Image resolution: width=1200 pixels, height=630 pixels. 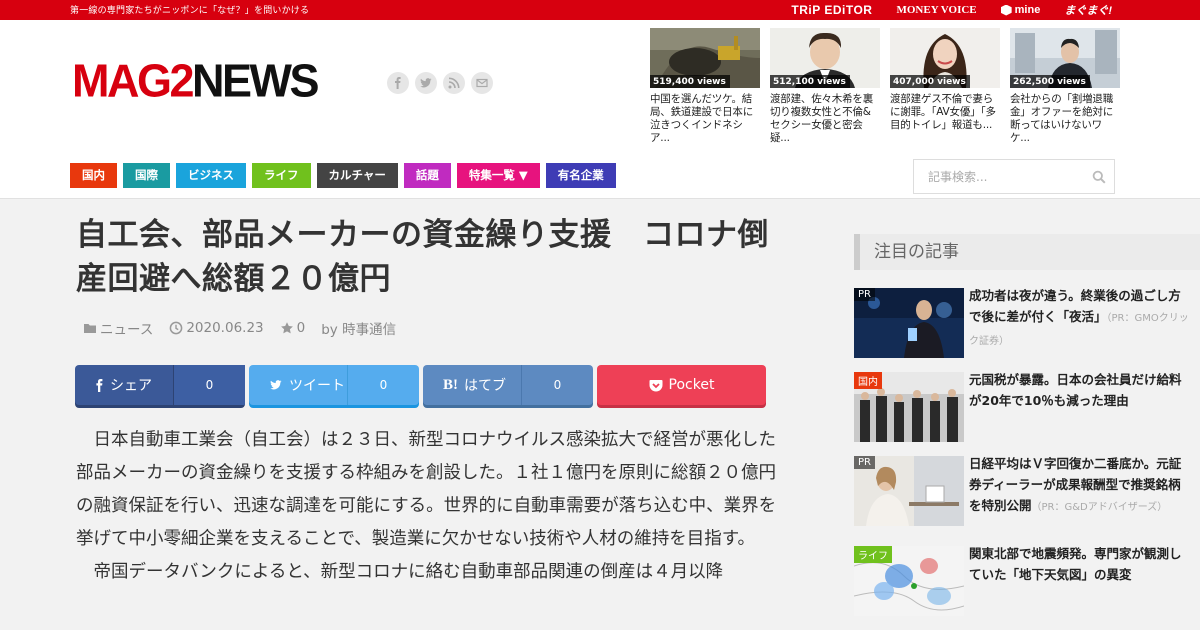 I want to click on search-icon, so click(x=1099, y=177).